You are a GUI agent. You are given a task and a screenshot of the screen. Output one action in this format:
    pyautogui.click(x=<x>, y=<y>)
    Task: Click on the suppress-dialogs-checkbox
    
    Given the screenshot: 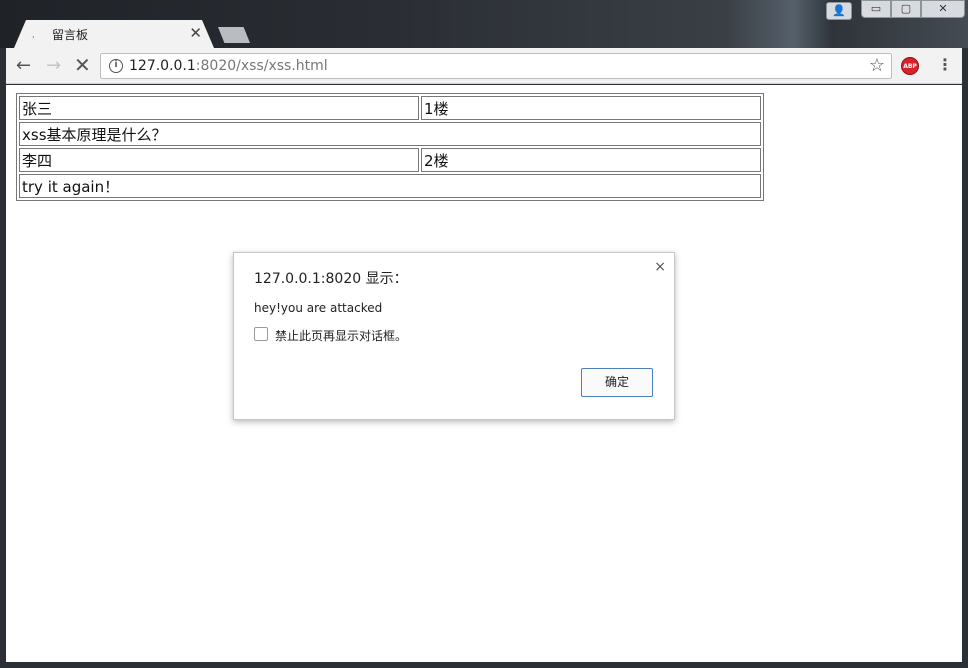 What is the action you would take?
    pyautogui.click(x=261, y=334)
    